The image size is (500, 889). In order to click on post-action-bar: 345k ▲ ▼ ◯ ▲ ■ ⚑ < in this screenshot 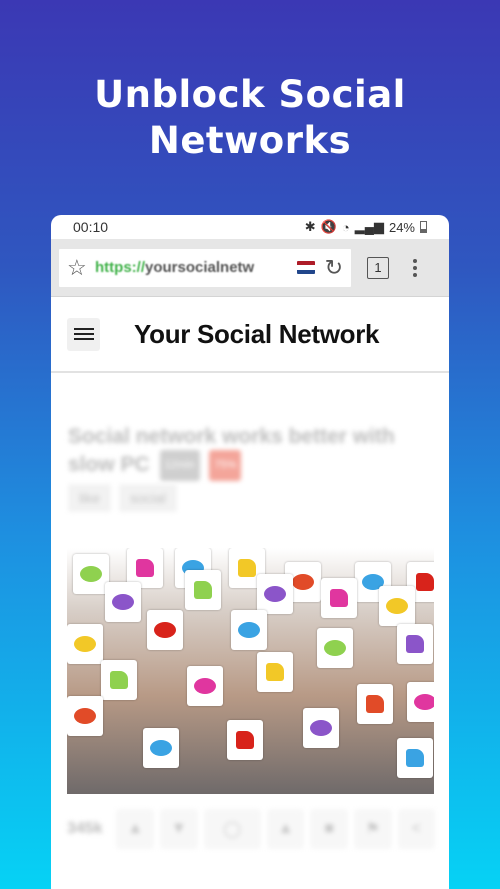, I will do `click(251, 829)`.